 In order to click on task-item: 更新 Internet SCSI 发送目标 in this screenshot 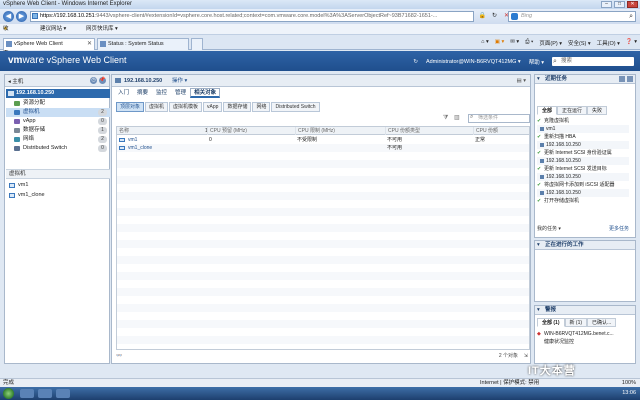, I will do `click(583, 169)`.